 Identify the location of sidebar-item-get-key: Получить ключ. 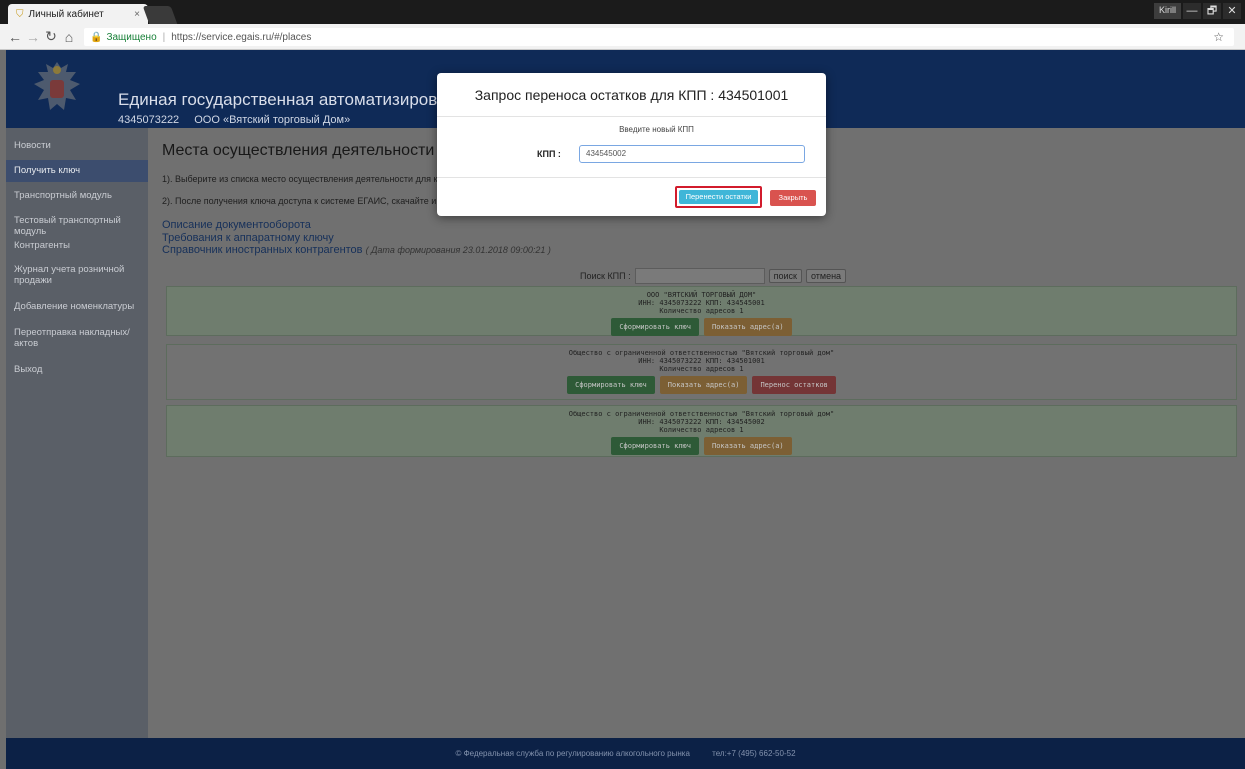
(77, 171).